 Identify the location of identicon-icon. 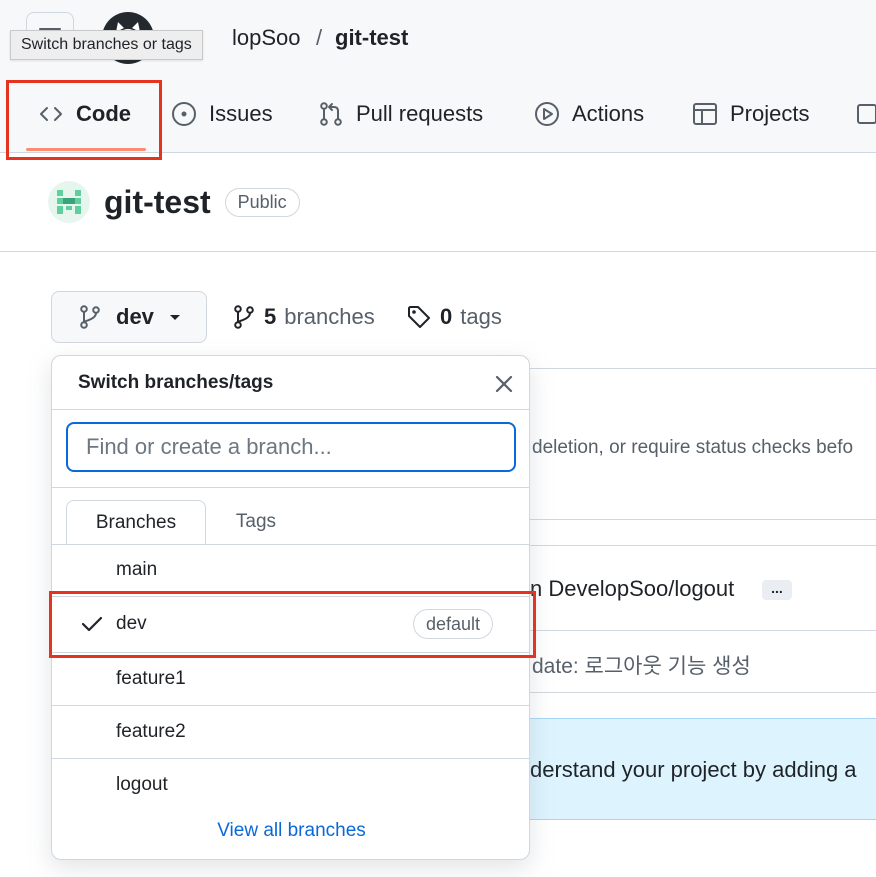
(69, 202).